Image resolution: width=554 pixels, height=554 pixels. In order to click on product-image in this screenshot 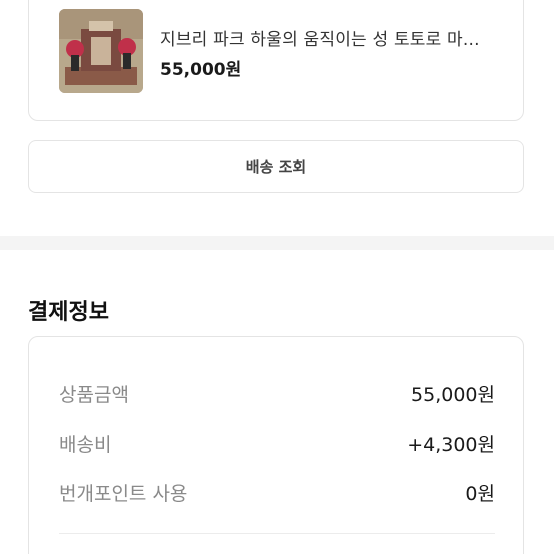, I will do `click(101, 51)`.